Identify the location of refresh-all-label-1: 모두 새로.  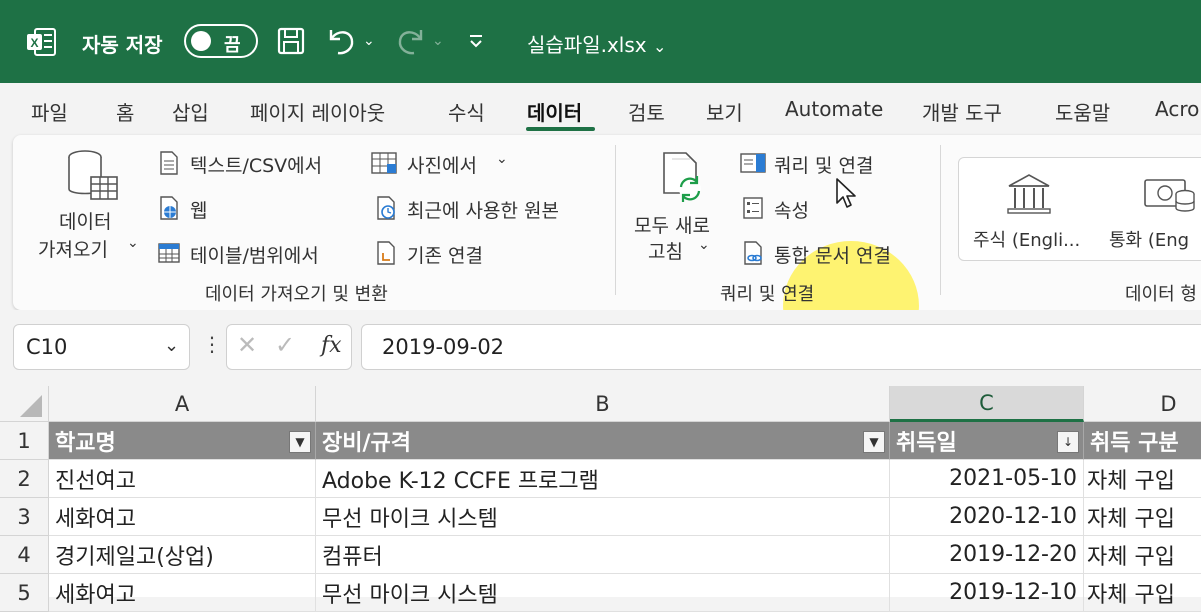
(672, 226).